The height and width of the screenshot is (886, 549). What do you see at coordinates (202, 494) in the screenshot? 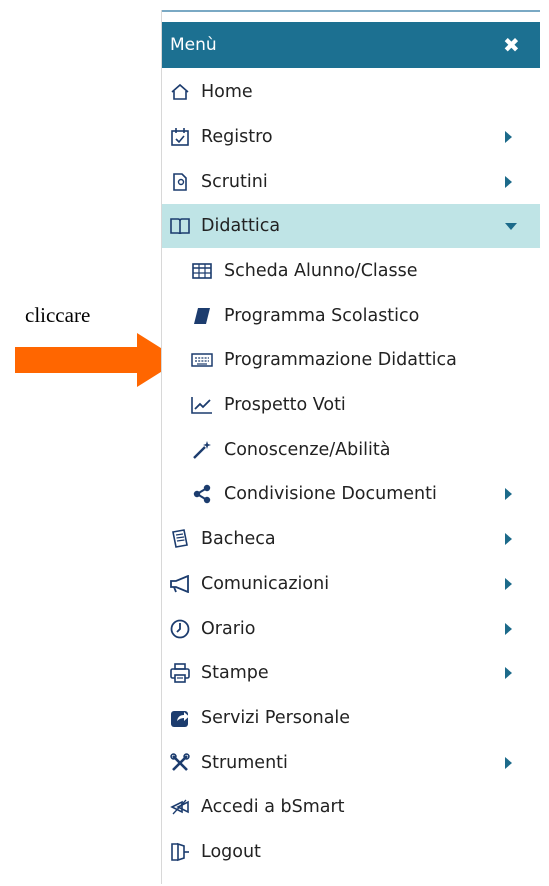
I see `share-icon` at bounding box center [202, 494].